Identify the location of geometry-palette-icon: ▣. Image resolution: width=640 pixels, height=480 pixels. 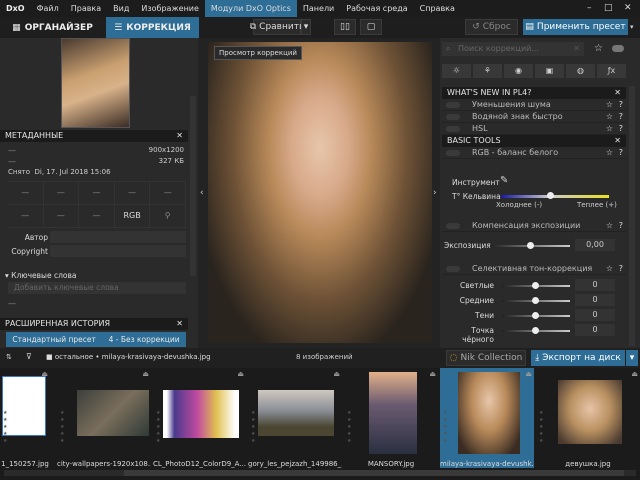
(549, 71).